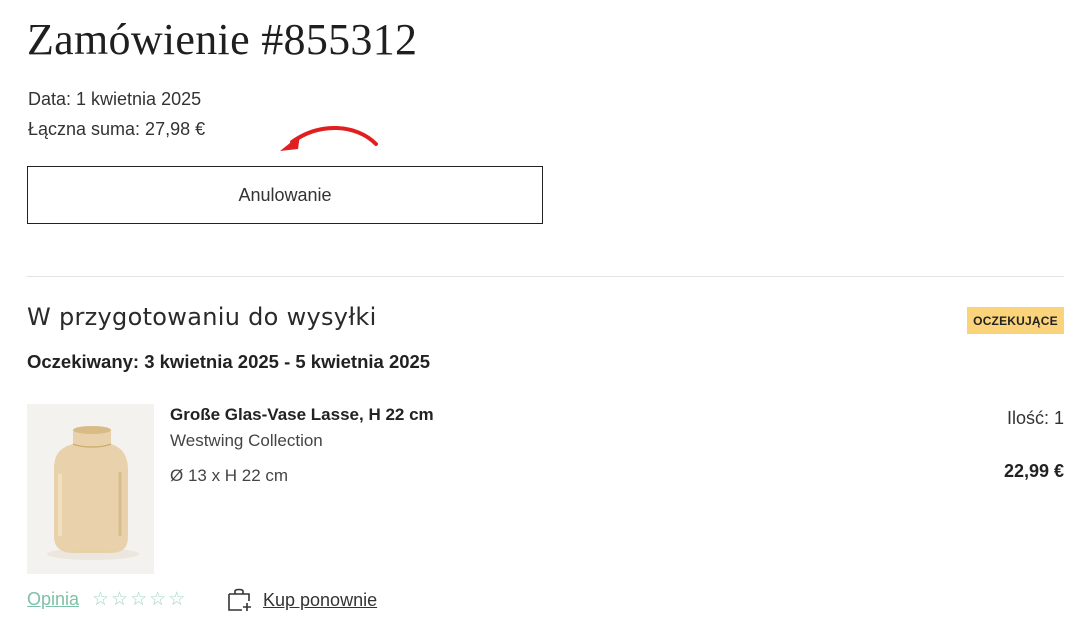  Describe the element at coordinates (246, 440) in the screenshot. I see `product-brand: Westwing Collection` at that location.